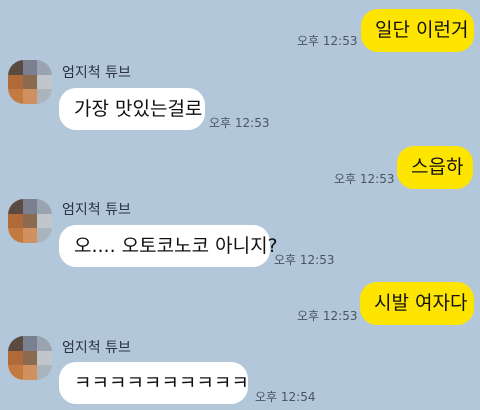  I want to click on my-message-bubble: 스읍하, so click(435, 167).